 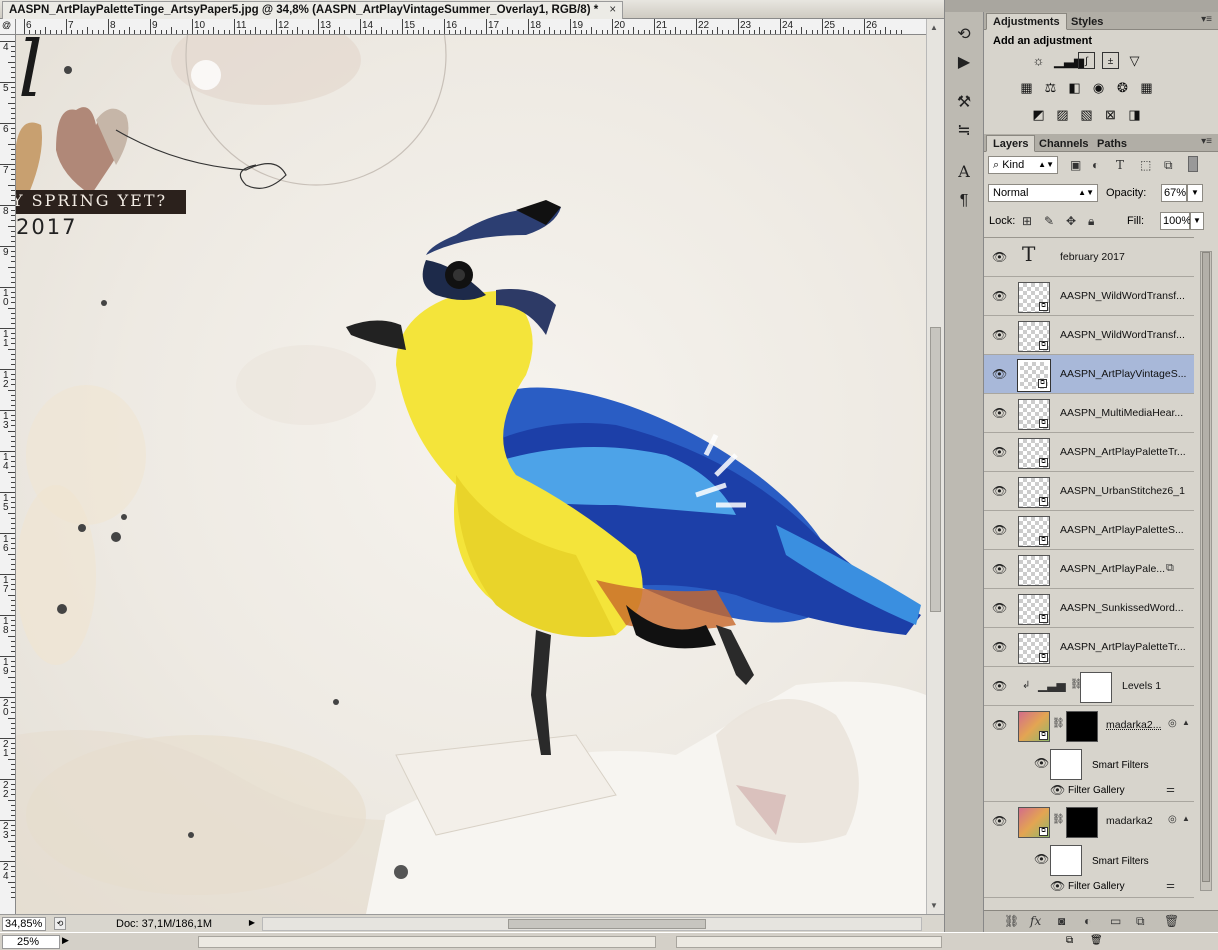 I want to click on threshold-icon: ▧, so click(x=1086, y=114).